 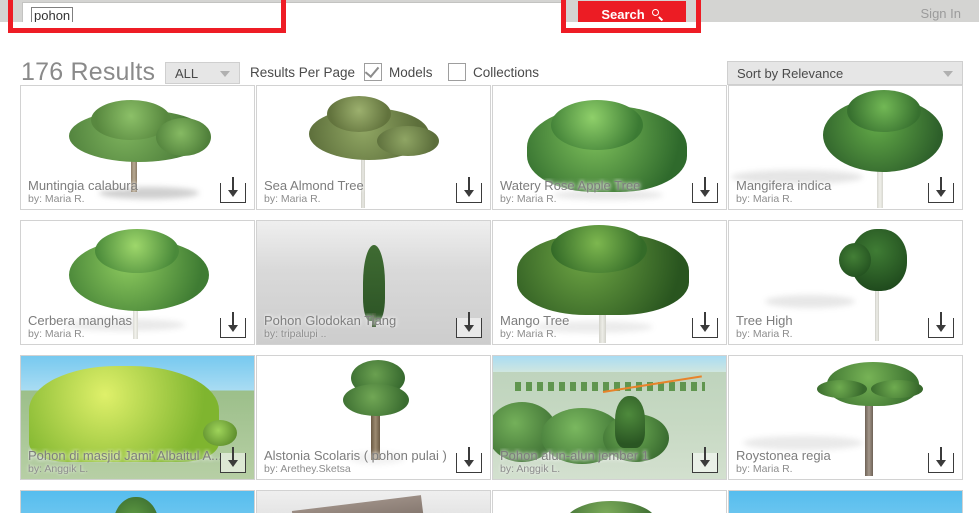 I want to click on results-per-page-select: ALL, so click(x=202, y=73).